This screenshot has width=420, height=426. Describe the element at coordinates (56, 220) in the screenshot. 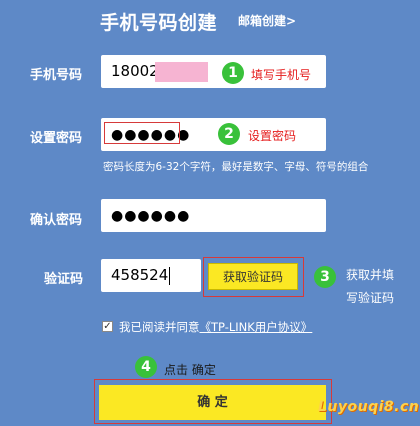

I see `confirm-label: 确认密码` at that location.